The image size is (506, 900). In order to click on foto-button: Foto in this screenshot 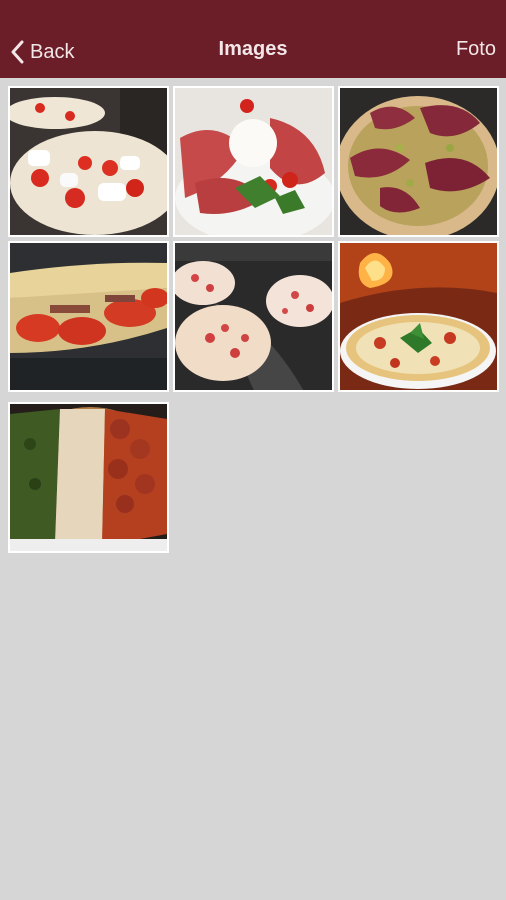, I will do `click(476, 49)`.